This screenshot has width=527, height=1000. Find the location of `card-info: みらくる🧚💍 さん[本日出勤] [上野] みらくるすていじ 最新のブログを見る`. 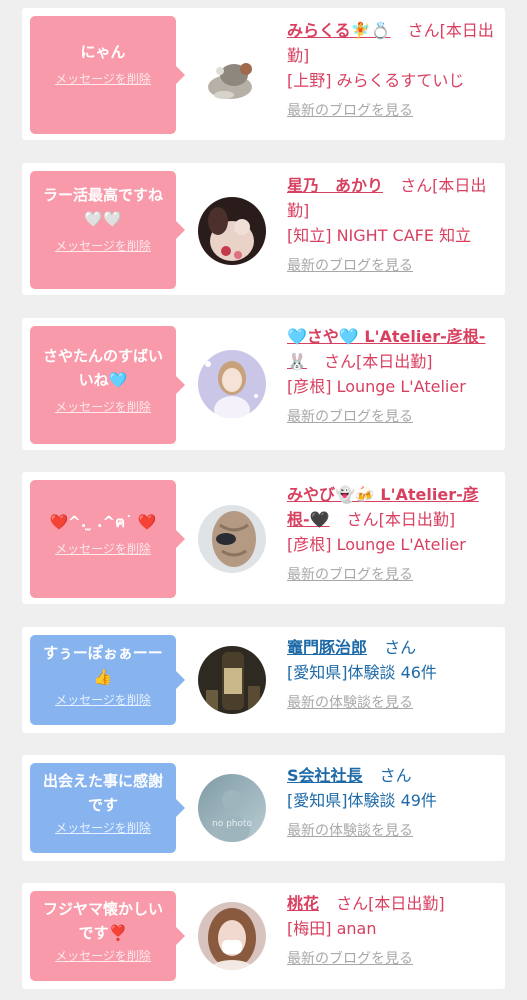

card-info: みらくる🧚💍 さん[本日出勤] [上野] みらくるすていじ 最新のブログを見る is located at coordinates (391, 71).